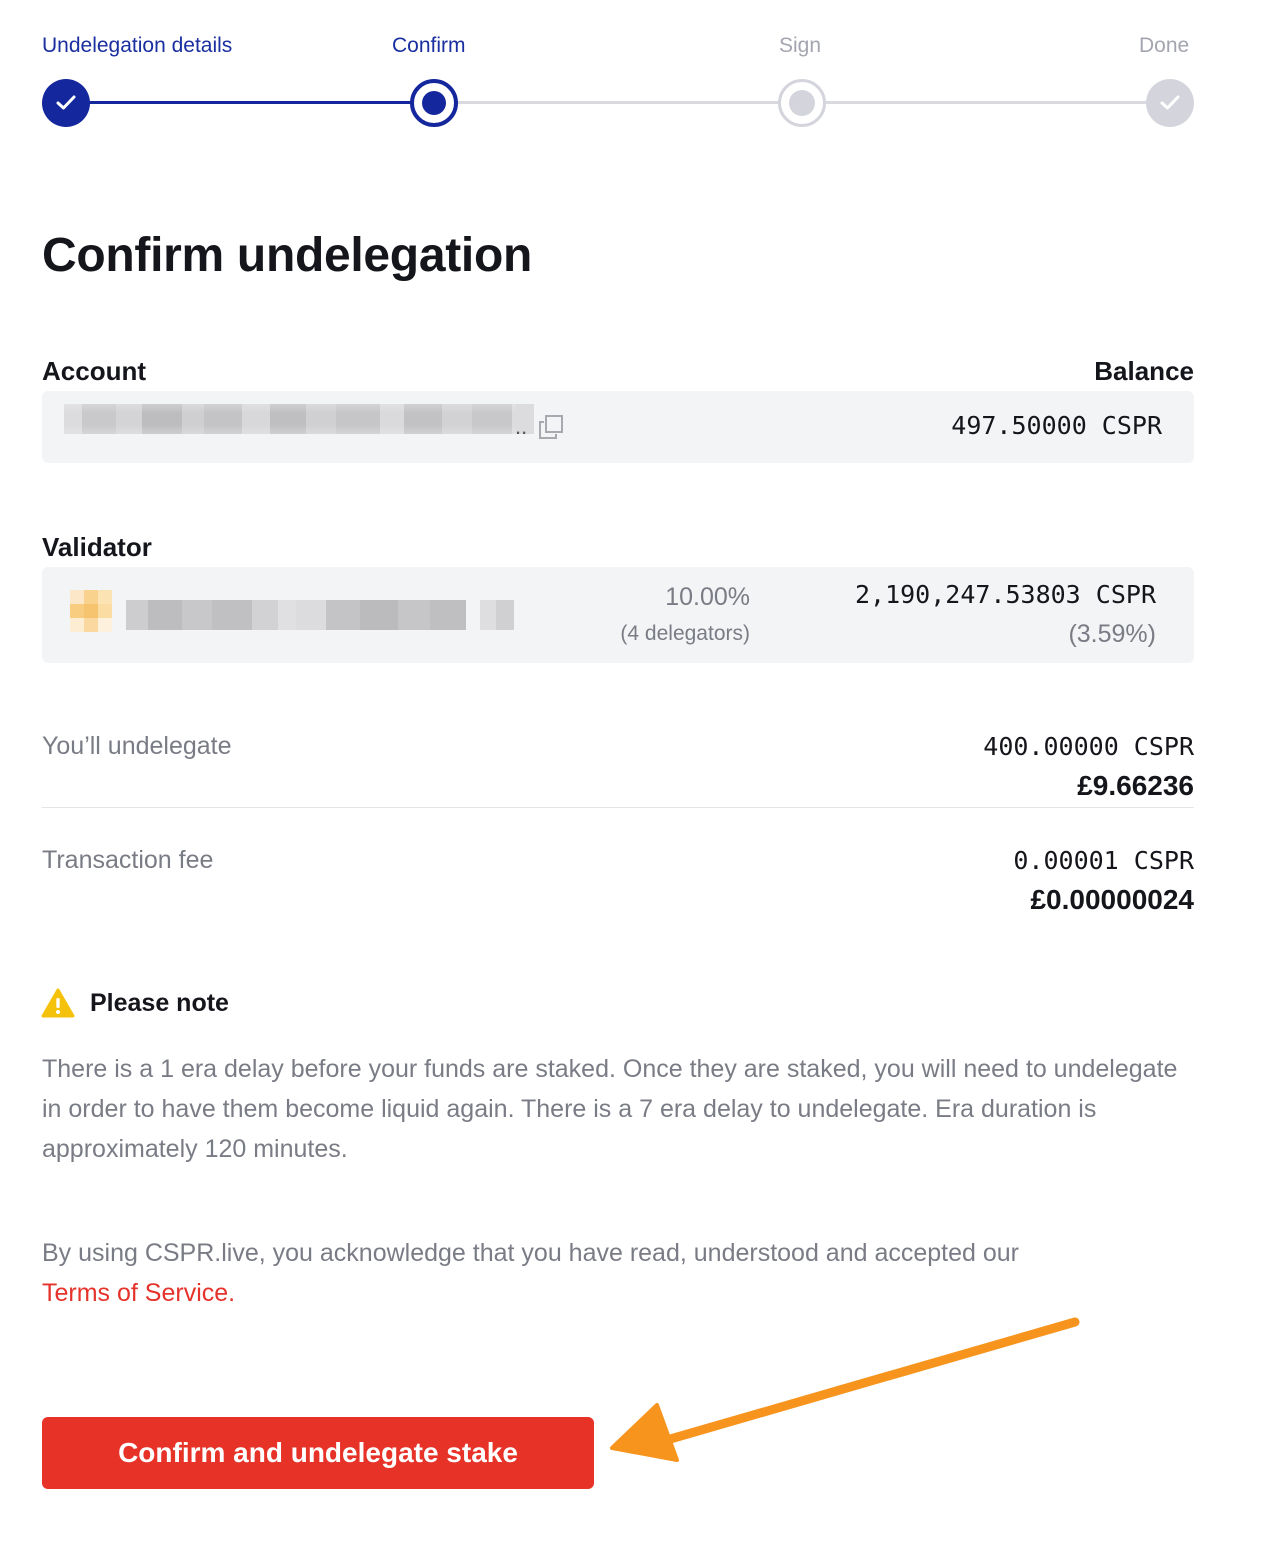 The width and height of the screenshot is (1286, 1556). Describe the element at coordinates (1005, 594) in the screenshot. I see `validator-total-stake: 2,190,247.53803 CSPR` at that location.